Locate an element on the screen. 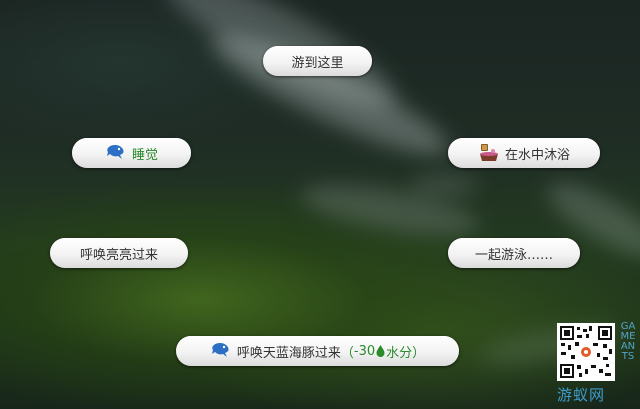 The image size is (640, 409). summon-dolphin-button: 呼唤天蓝海豚过来 （ -30 水分） is located at coordinates (317, 351).